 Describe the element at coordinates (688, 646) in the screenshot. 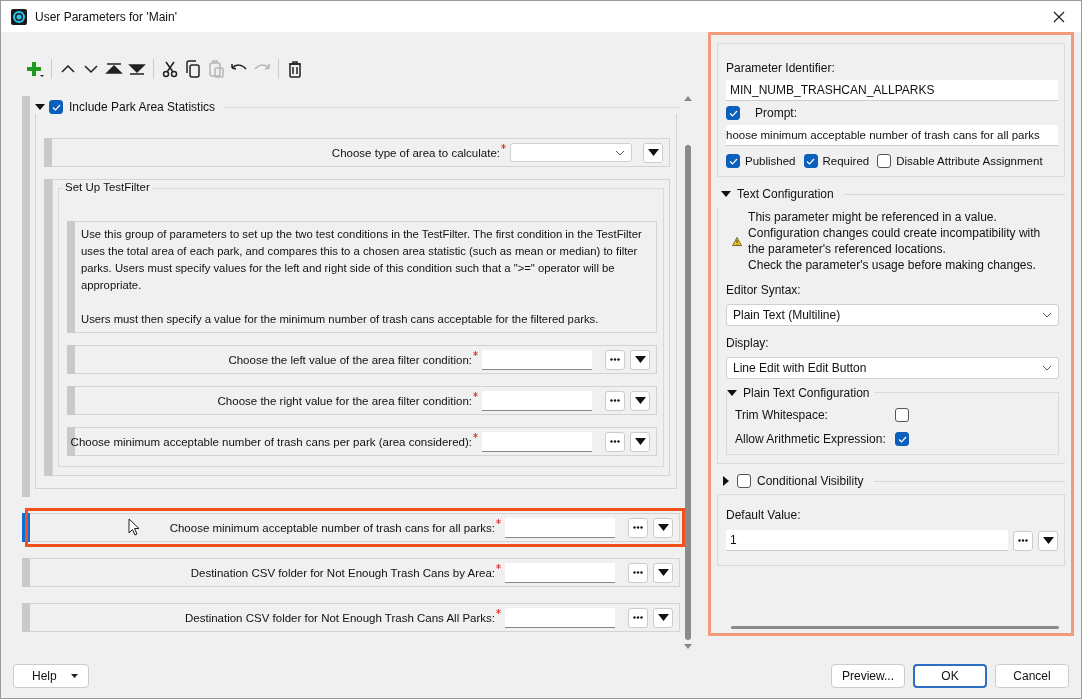

I see `scroll-down-icon` at that location.